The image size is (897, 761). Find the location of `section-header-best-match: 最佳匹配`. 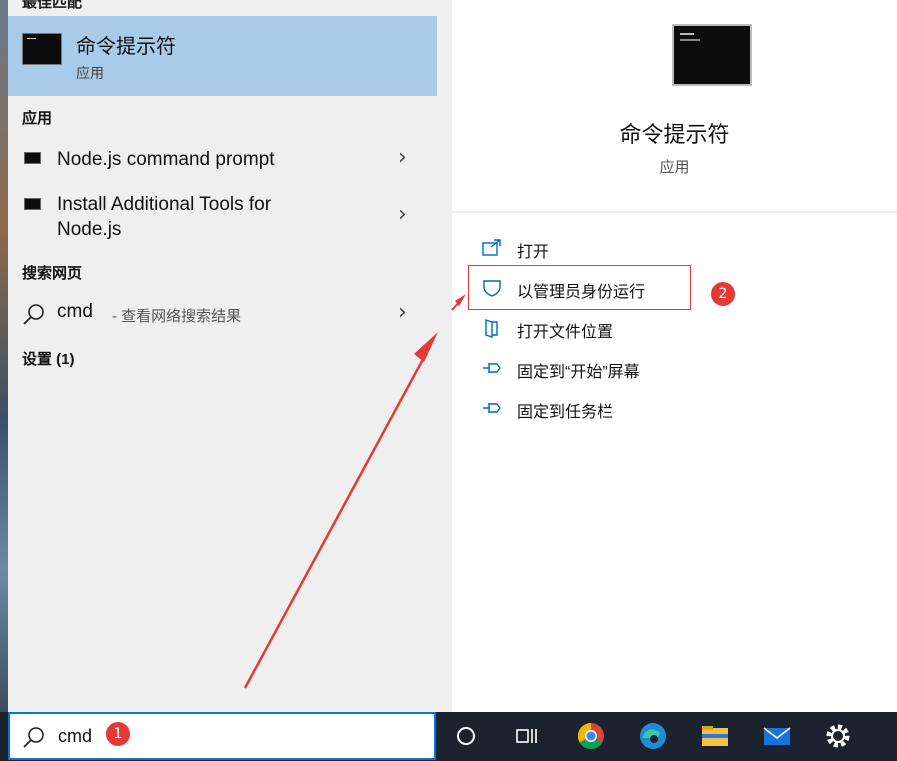

section-header-best-match: 最佳匹配 is located at coordinates (52, 5).